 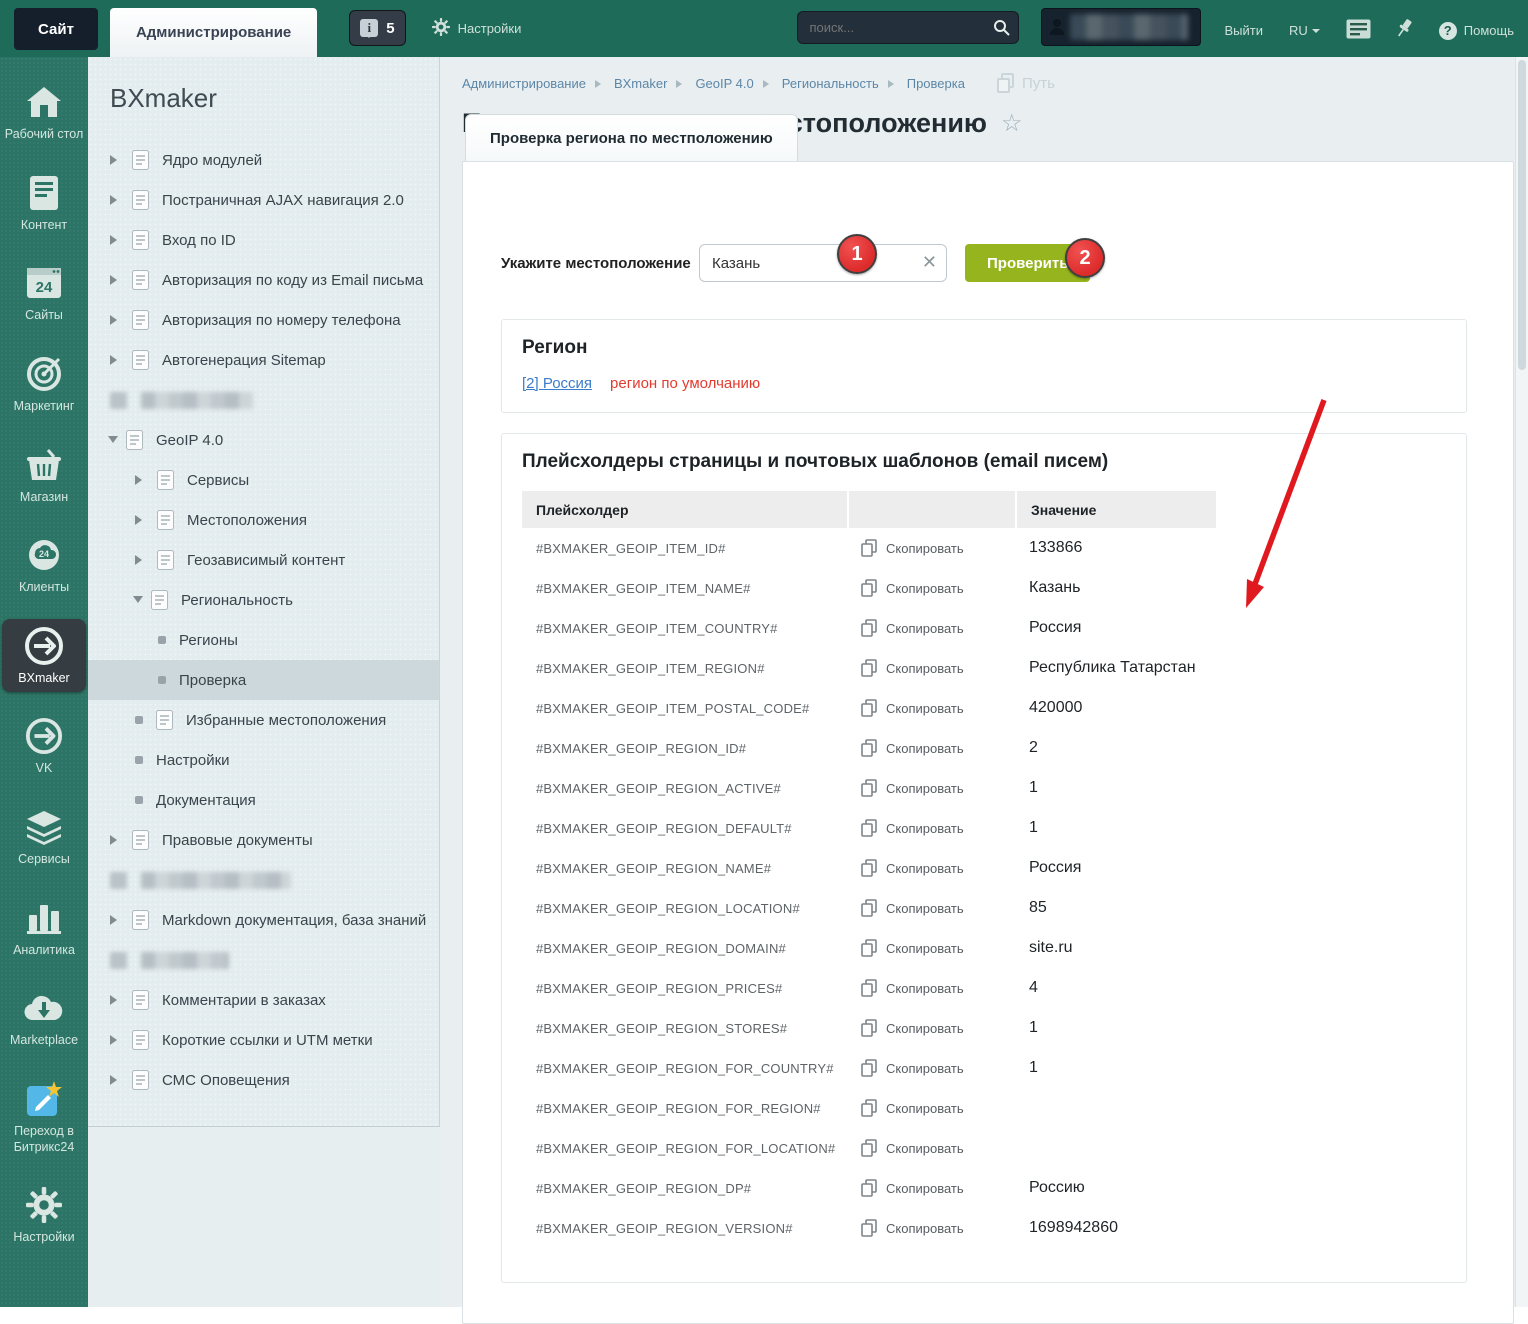 I want to click on search-input, so click(x=907, y=27).